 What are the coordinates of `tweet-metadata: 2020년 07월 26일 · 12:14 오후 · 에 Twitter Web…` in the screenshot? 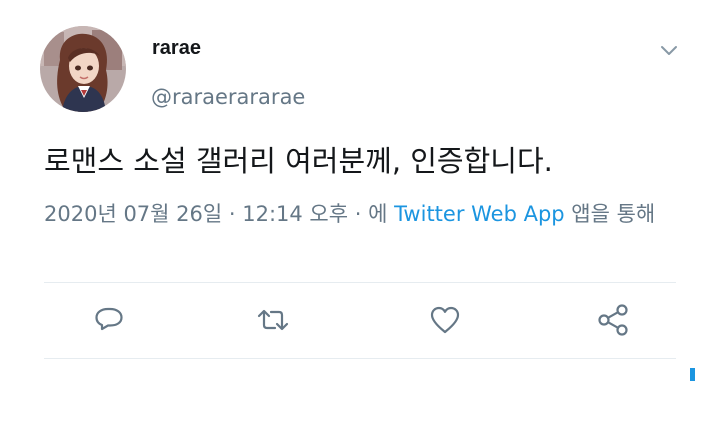 It's located at (364, 214).